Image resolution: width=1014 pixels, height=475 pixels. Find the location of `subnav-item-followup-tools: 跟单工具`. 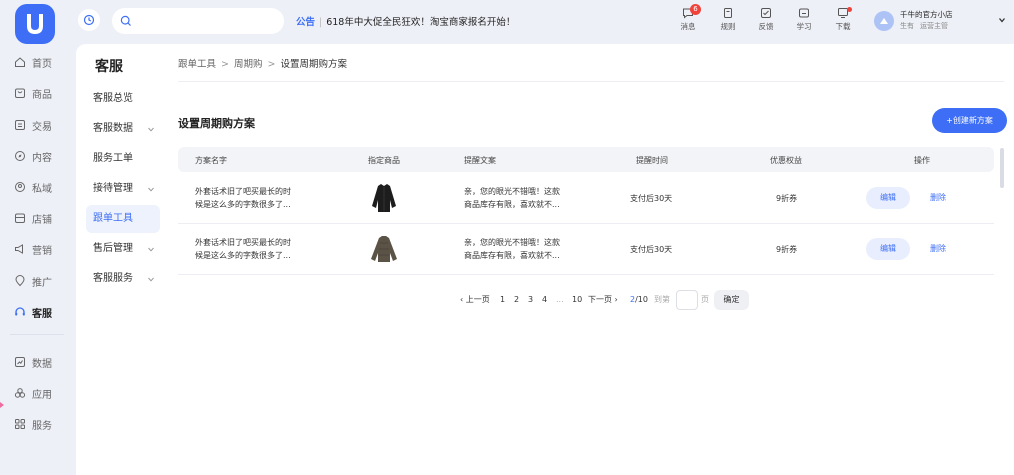

subnav-item-followup-tools: 跟单工具 is located at coordinates (123, 219).